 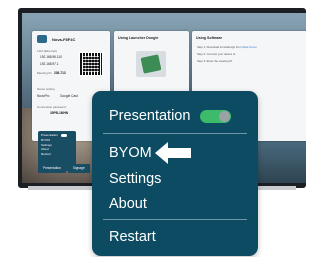 I want to click on name-setting-right: Google Cast, so click(x=69, y=96).